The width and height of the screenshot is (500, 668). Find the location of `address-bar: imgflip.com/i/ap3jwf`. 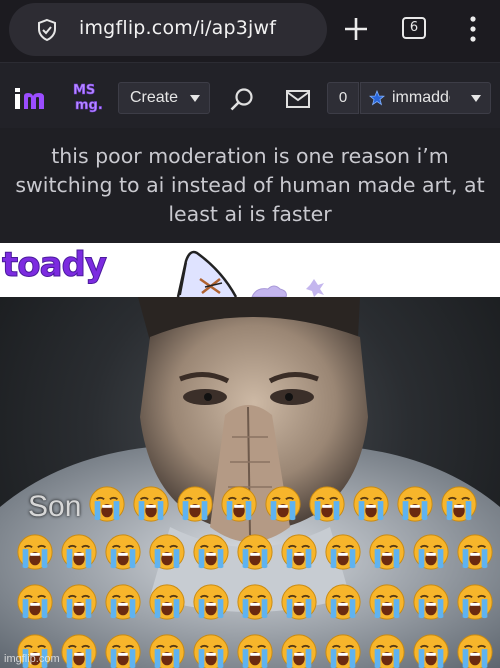

address-bar: imgflip.com/i/ap3jwf is located at coordinates (168, 29).